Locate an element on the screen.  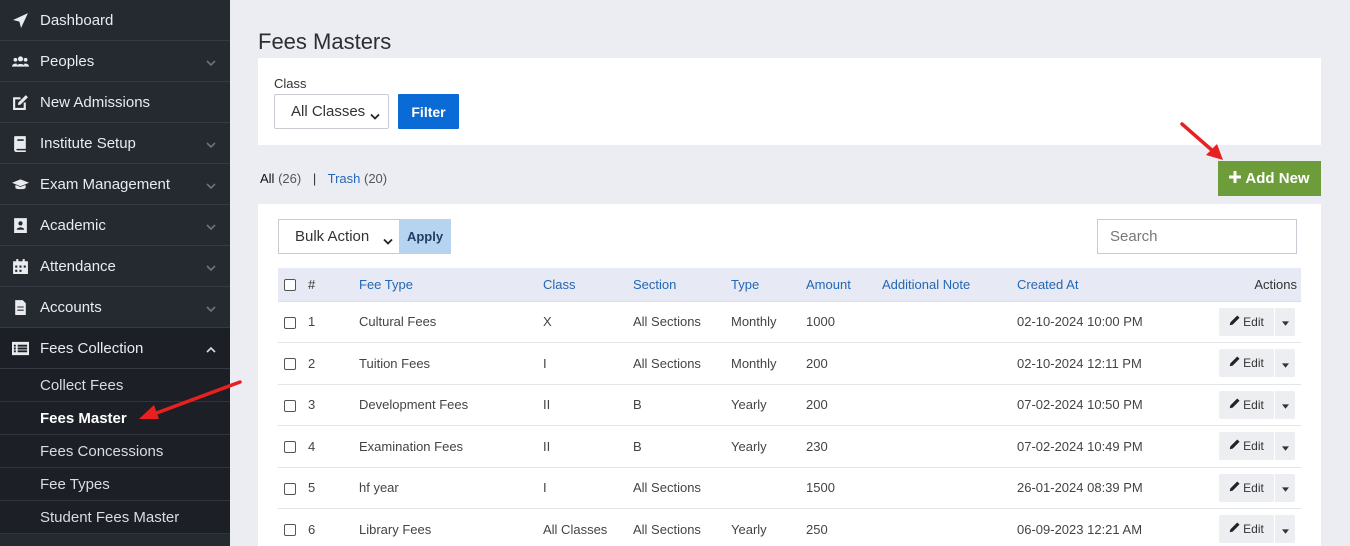
sidebar-item-new-admissions: New Admissions is located at coordinates (115, 102).